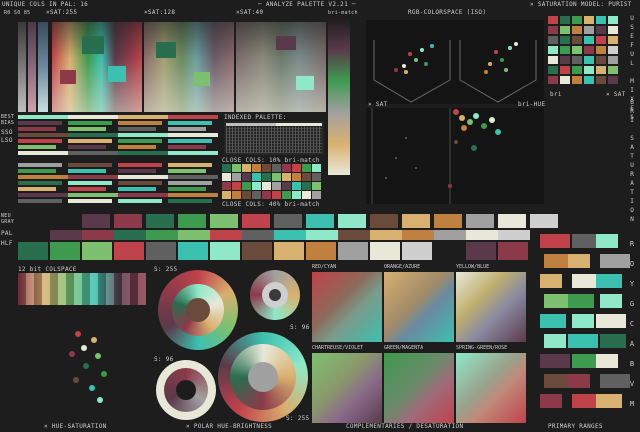 The width and height of the screenshot is (640, 432). What do you see at coordinates (632, 404) in the screenshot?
I see `primary-letter: M` at bounding box center [632, 404].